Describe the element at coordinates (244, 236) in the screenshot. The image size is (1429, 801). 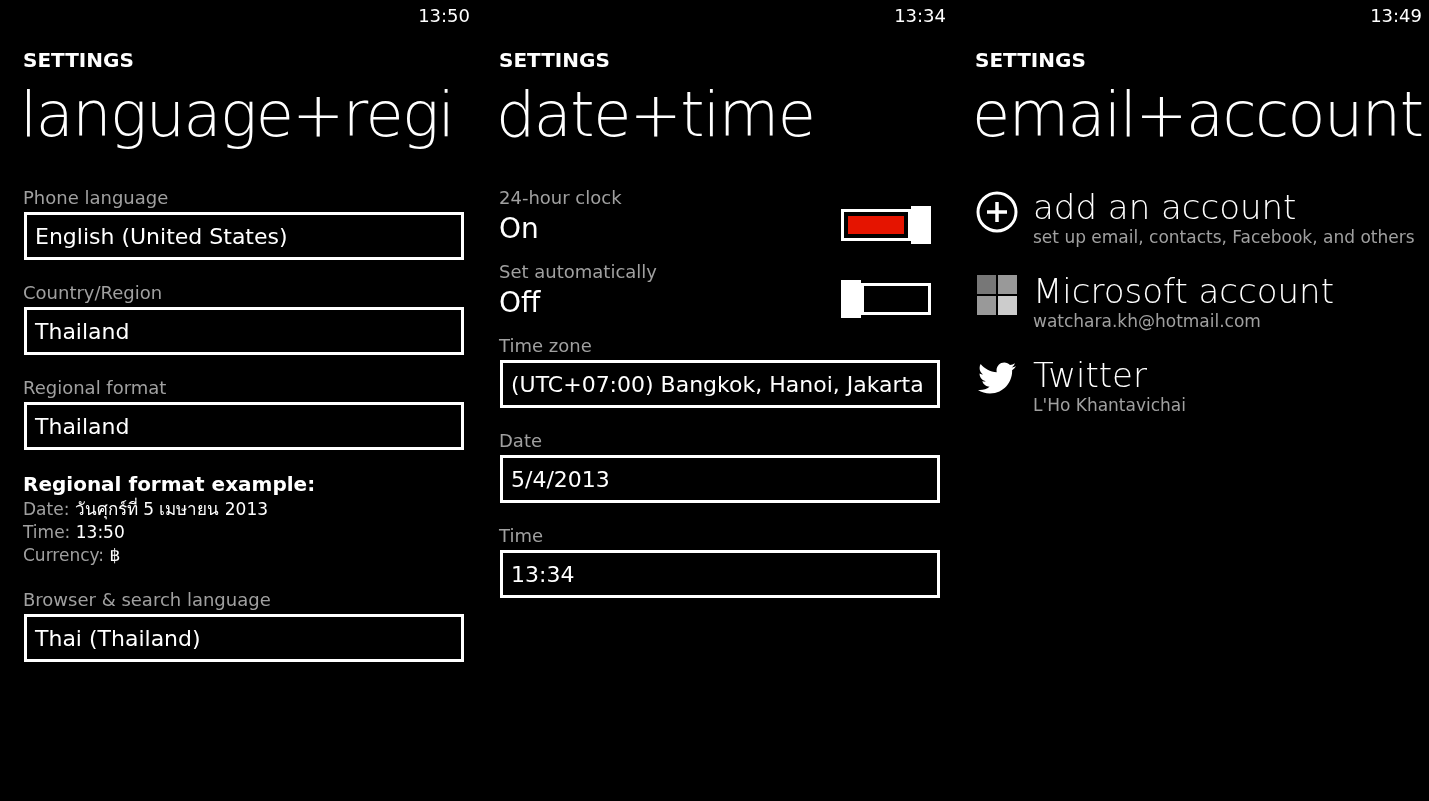
I see `input-field: English (United States)` at that location.